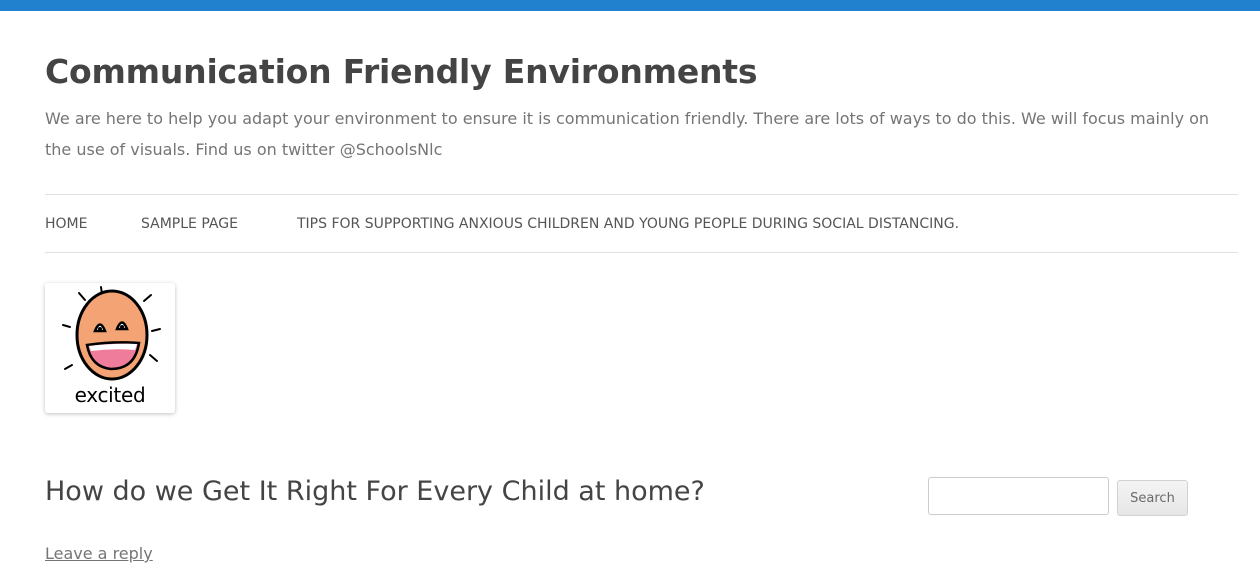  What do you see at coordinates (1018, 496) in the screenshot?
I see `search-input` at bounding box center [1018, 496].